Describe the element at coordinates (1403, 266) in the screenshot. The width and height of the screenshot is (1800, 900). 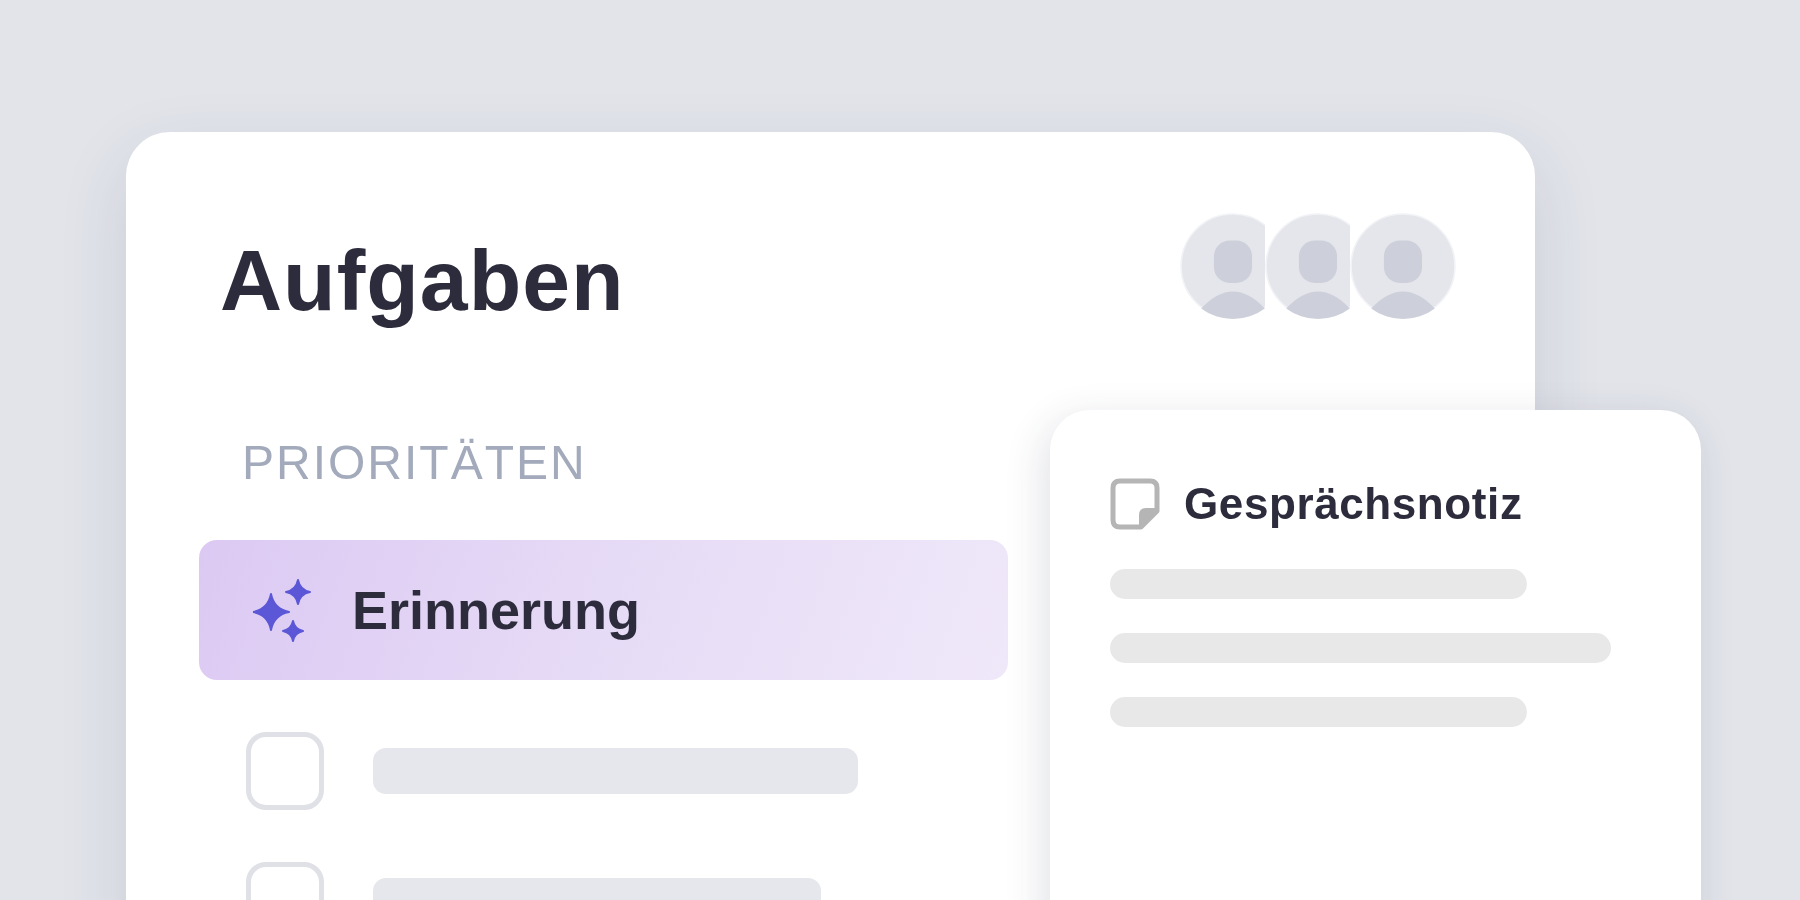
I see `avatar-icon` at that location.